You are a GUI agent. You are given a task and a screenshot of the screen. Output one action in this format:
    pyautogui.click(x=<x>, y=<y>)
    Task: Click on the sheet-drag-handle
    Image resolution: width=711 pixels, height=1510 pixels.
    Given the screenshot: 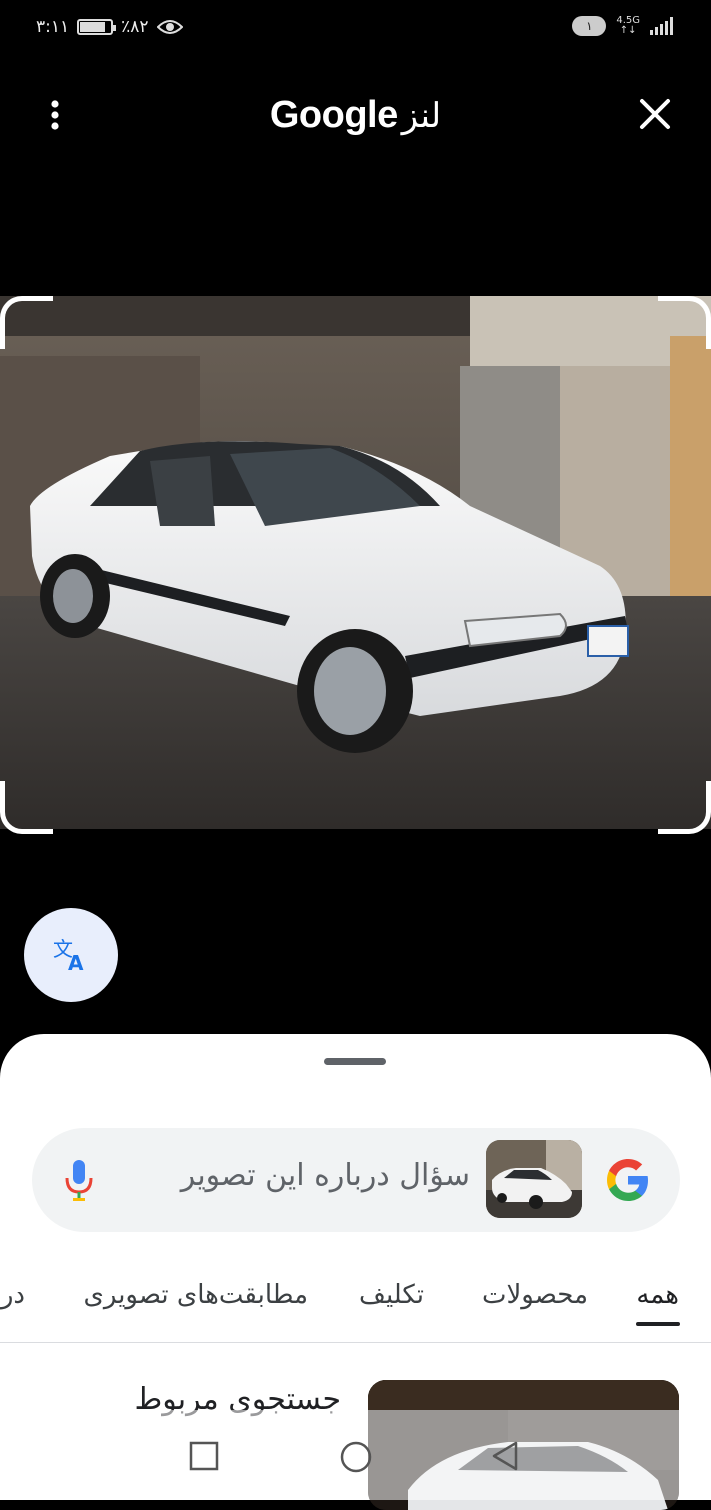 What is the action you would take?
    pyautogui.click(x=355, y=1061)
    